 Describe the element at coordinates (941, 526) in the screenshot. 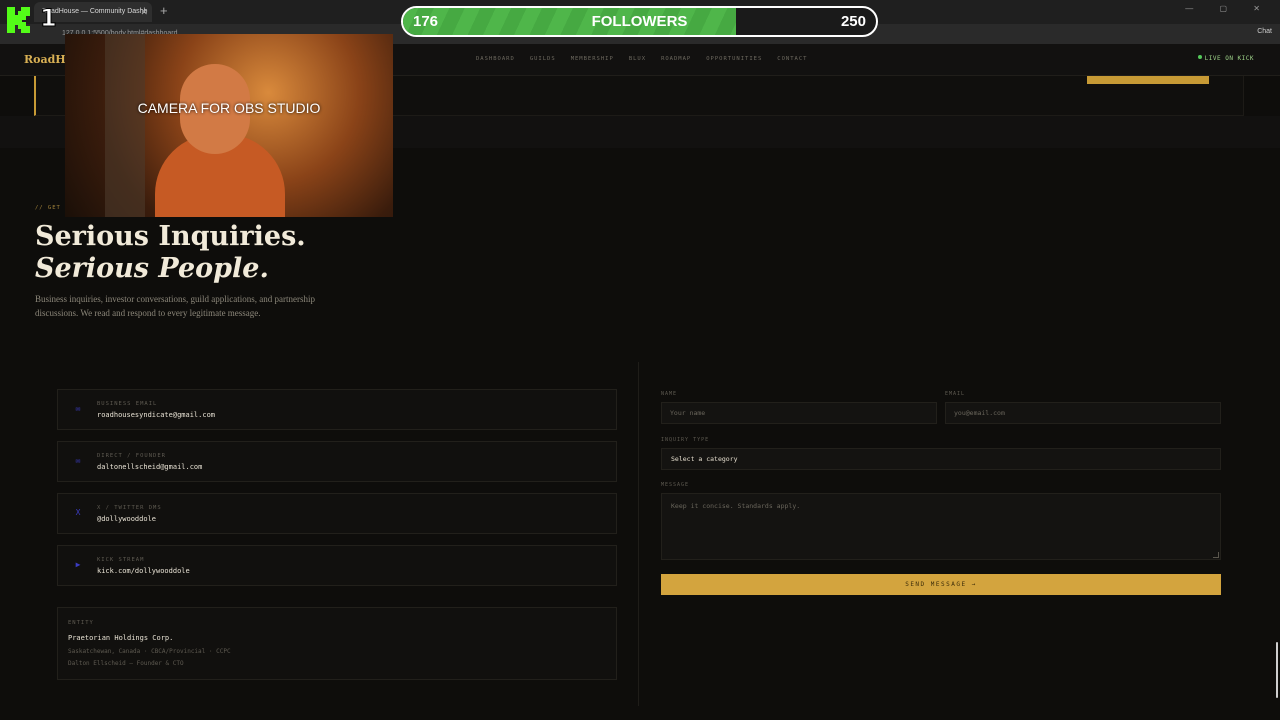

I see `message-textarea` at that location.